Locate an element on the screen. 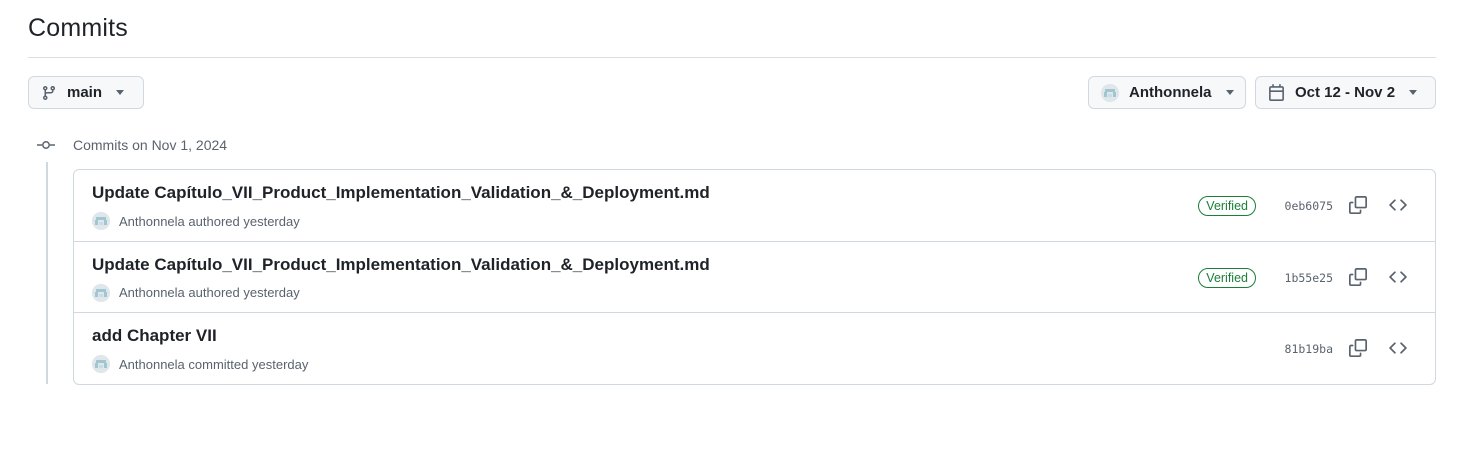 This screenshot has width=1480, height=456. author-label: Anthonnela is located at coordinates (1170, 92).